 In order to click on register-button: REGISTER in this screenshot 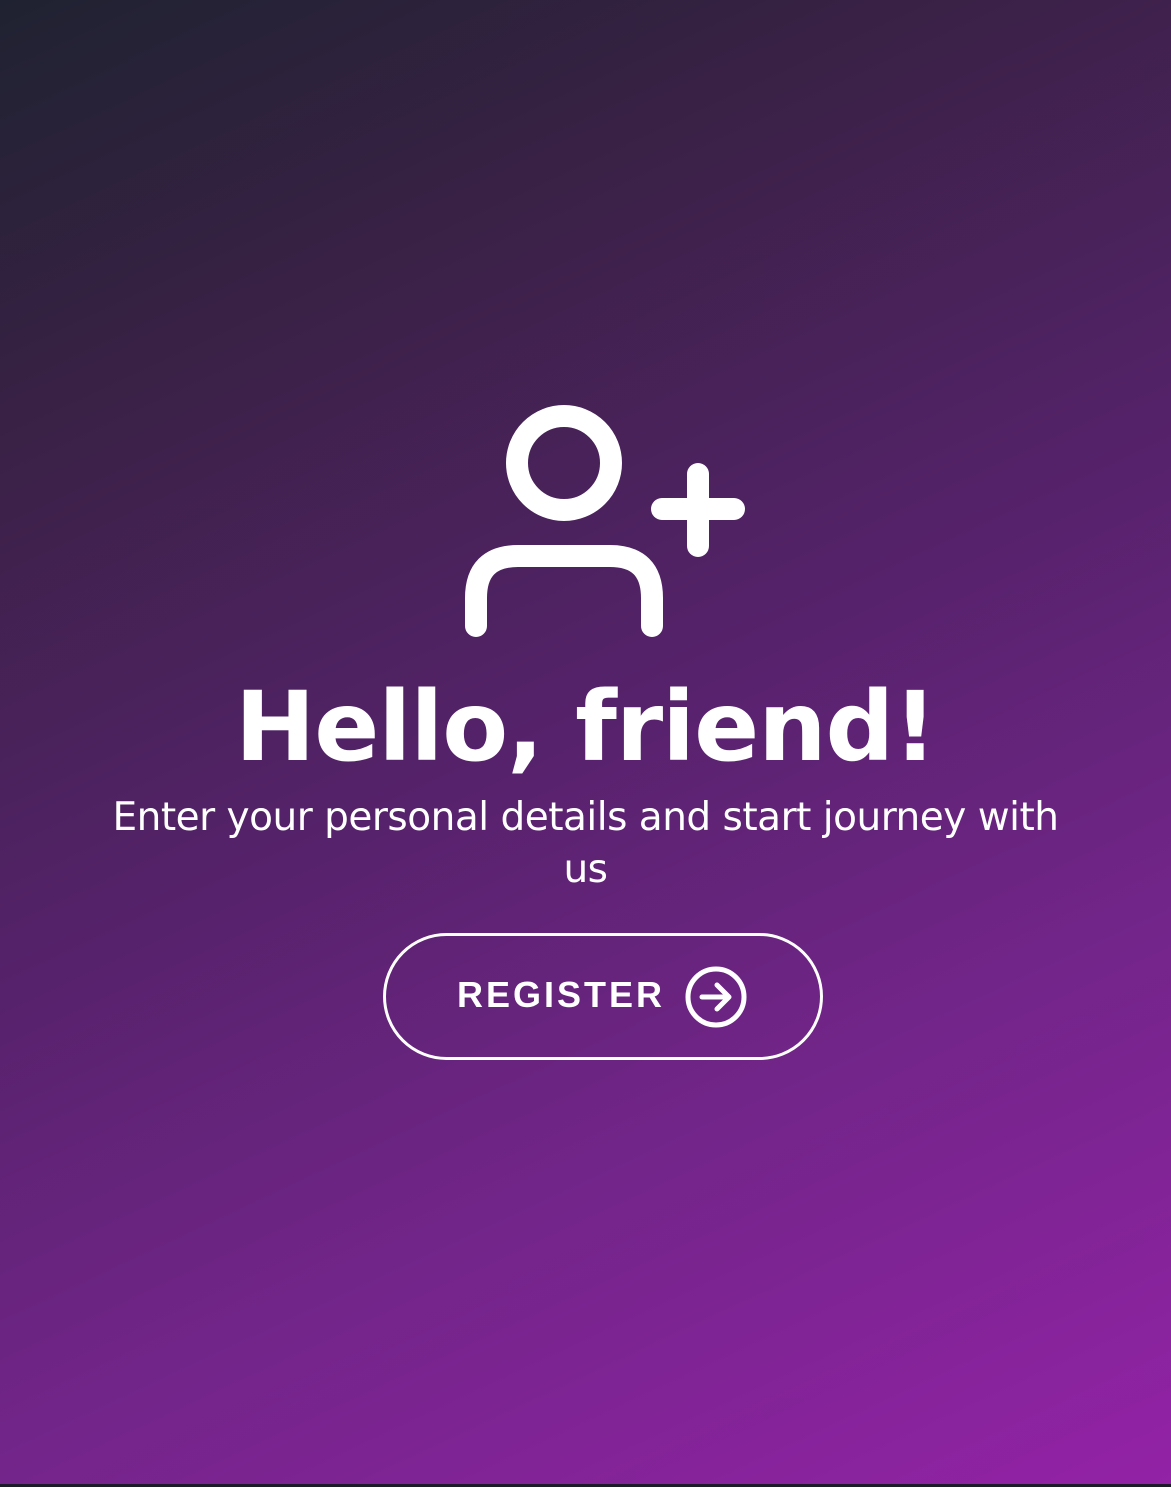, I will do `click(603, 996)`.